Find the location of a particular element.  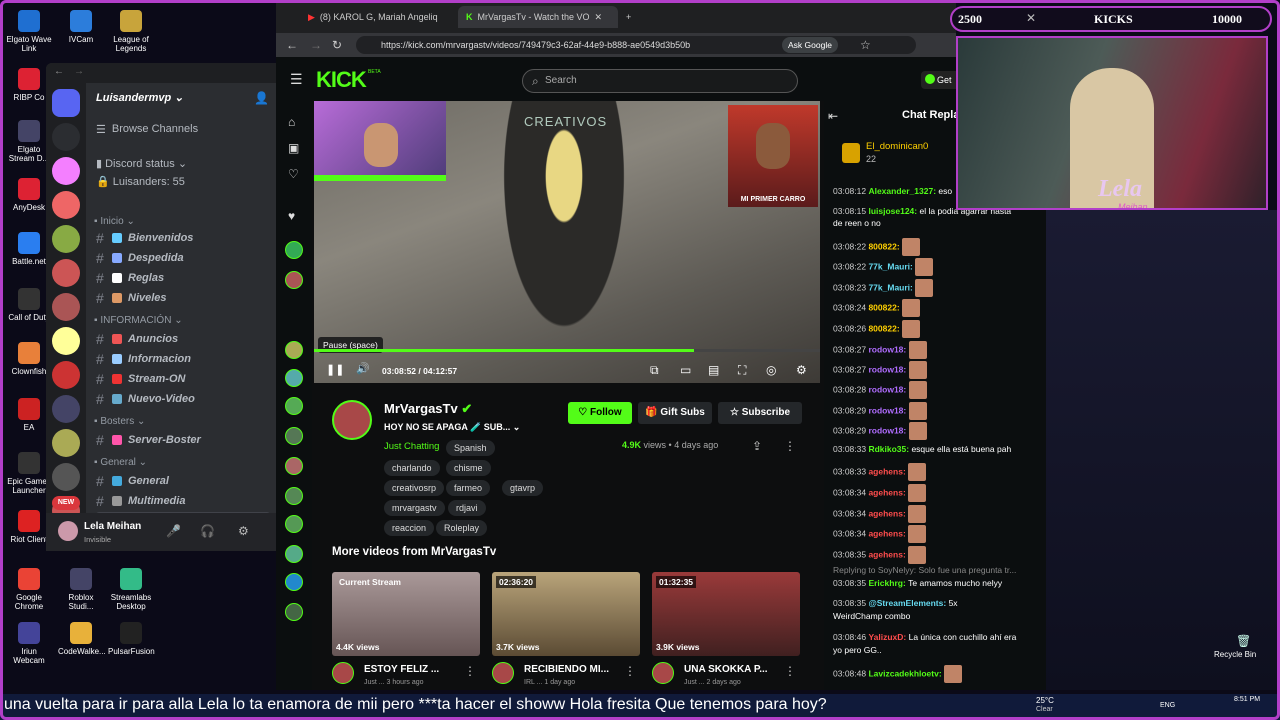

tag-chip: reaccion is located at coordinates (409, 528).